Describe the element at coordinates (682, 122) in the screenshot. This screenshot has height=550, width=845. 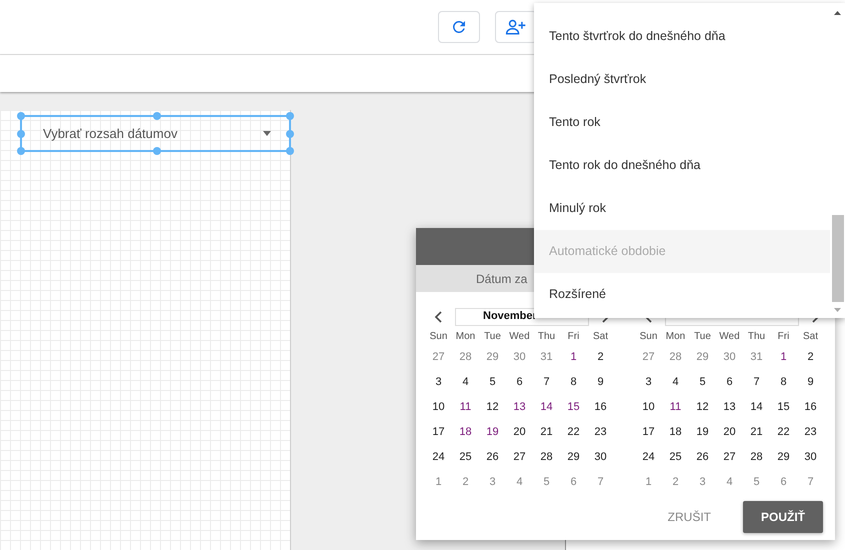
I see `menu-item: Tento rok` at that location.